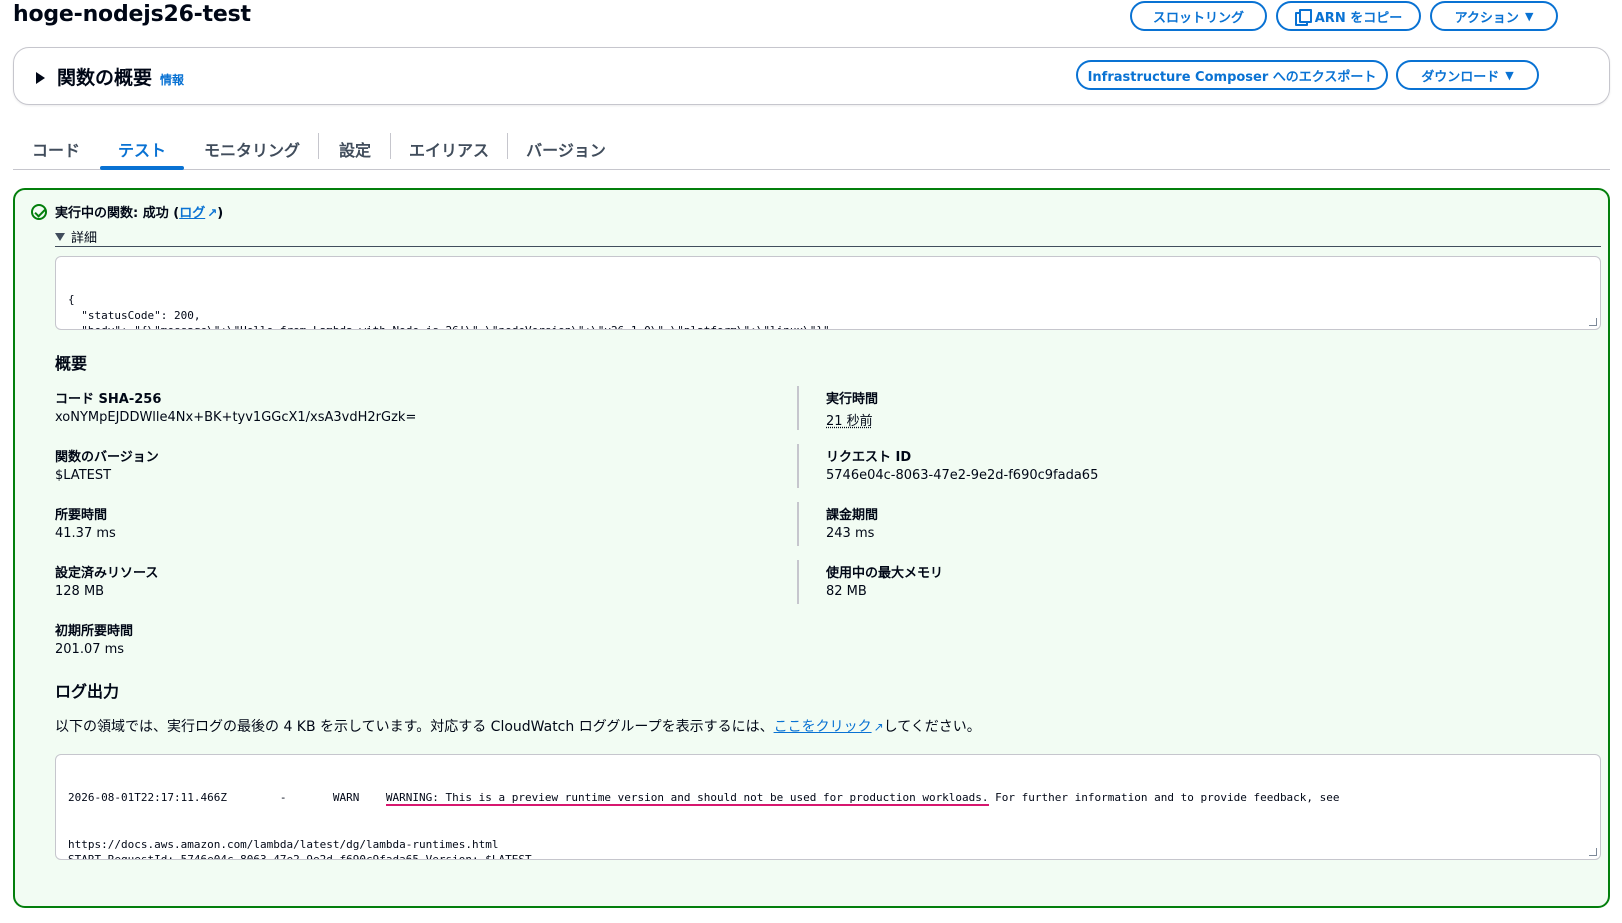 This screenshot has width=1622, height=923. What do you see at coordinates (252, 148) in the screenshot?
I see `tab-monitoring: モニタリング` at bounding box center [252, 148].